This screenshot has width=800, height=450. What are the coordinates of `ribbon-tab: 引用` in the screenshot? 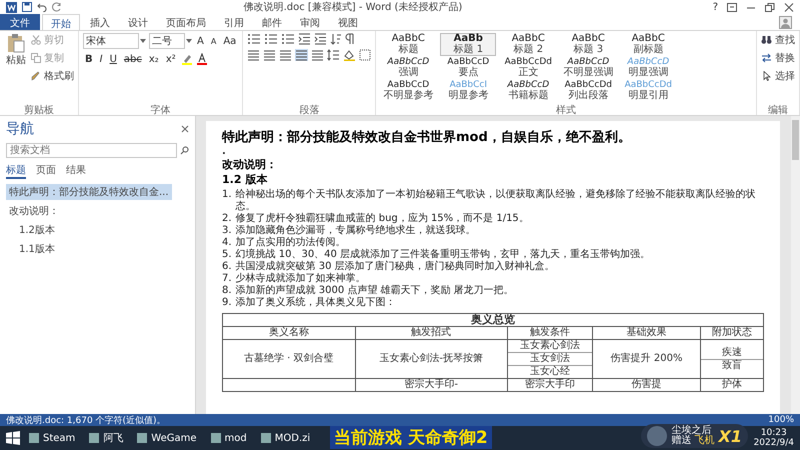 It's located at (234, 22).